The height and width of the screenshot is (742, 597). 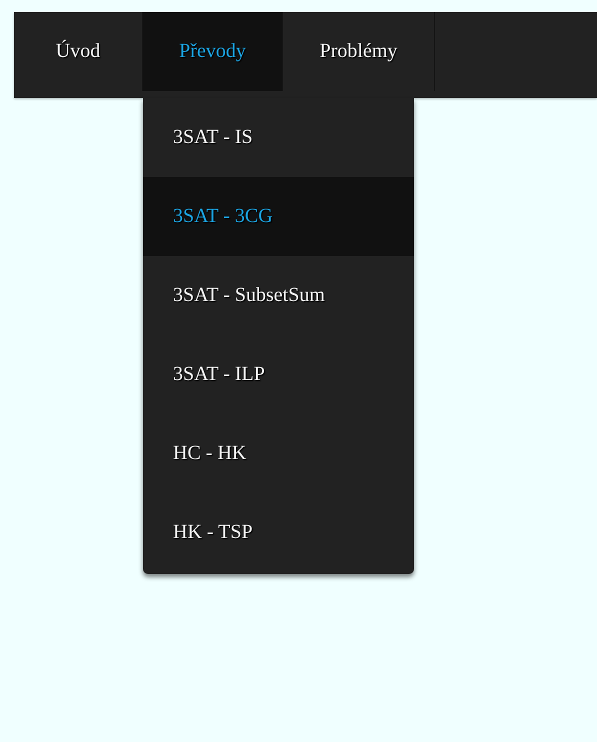 What do you see at coordinates (278, 374) in the screenshot?
I see `menu-item: 3SAT - ILP` at bounding box center [278, 374].